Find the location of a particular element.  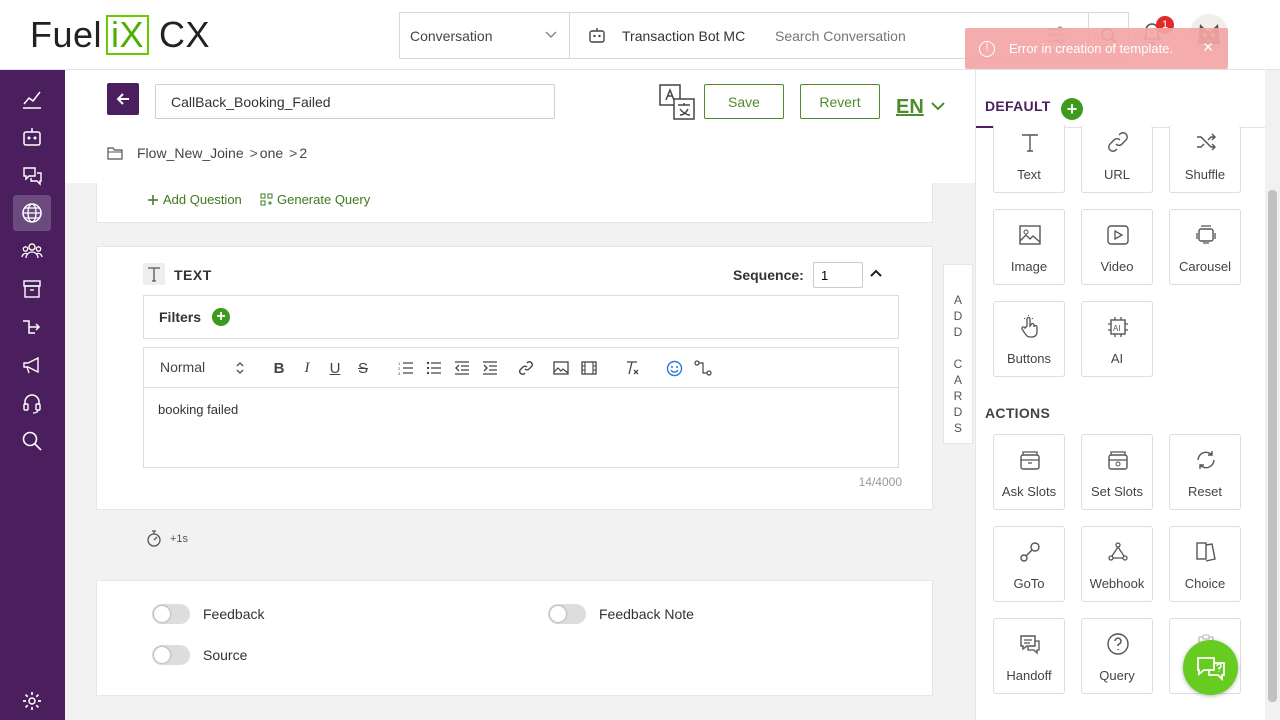

source-toggle is located at coordinates (171, 655).